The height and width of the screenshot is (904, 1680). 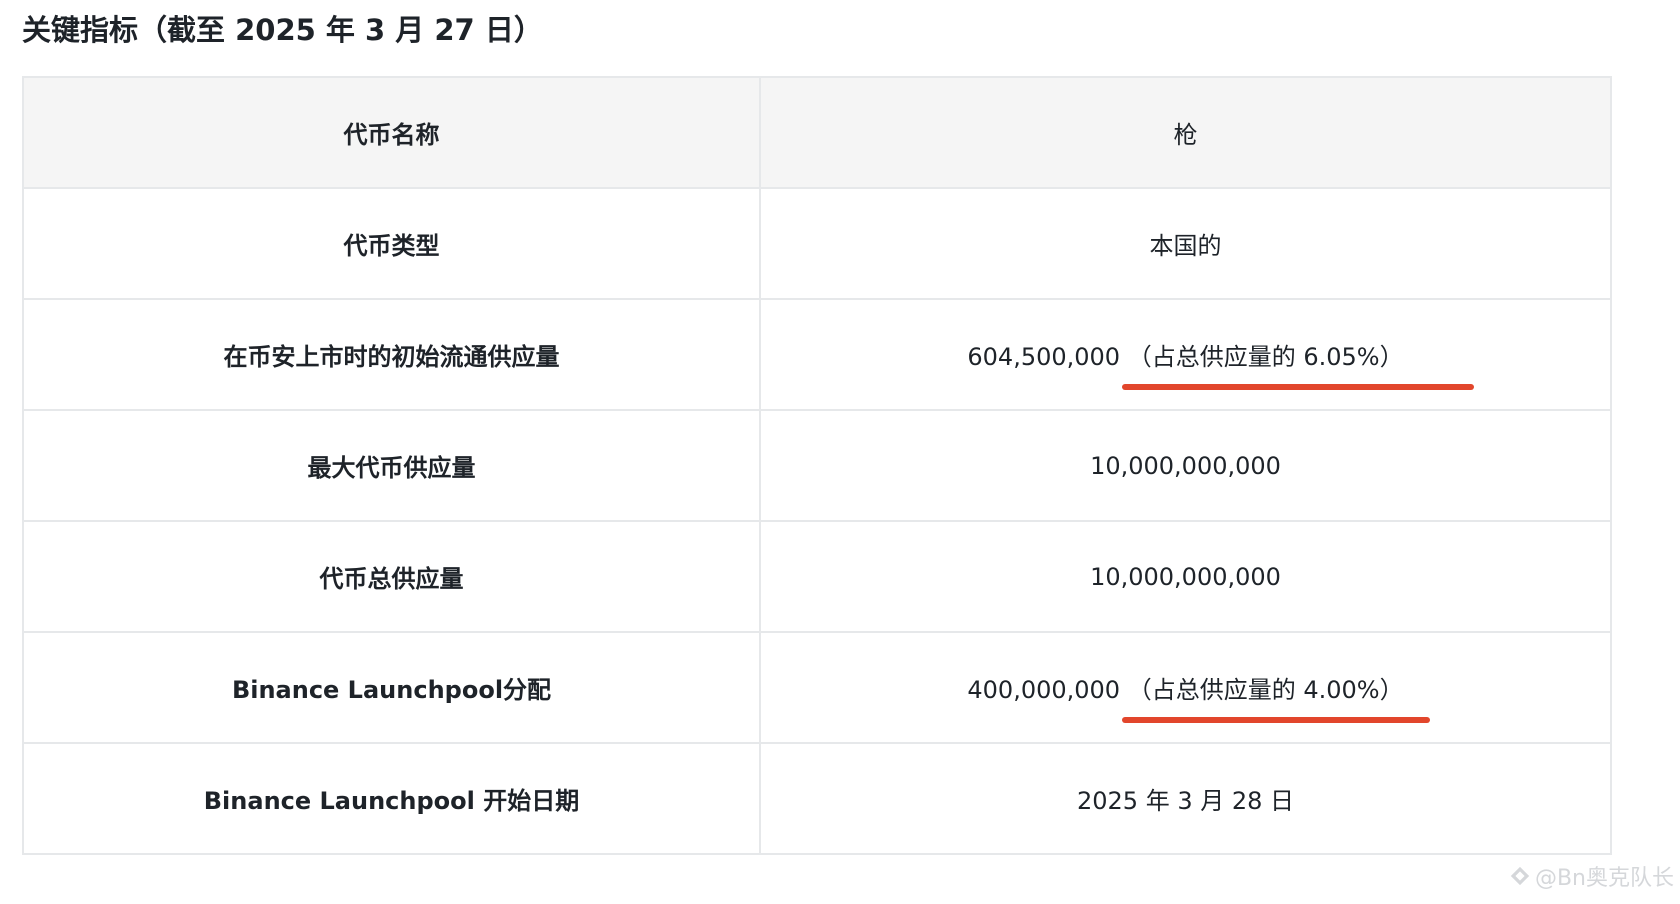 I want to click on launchpool-allocation-number: 400,000,000, so click(x=1044, y=690).